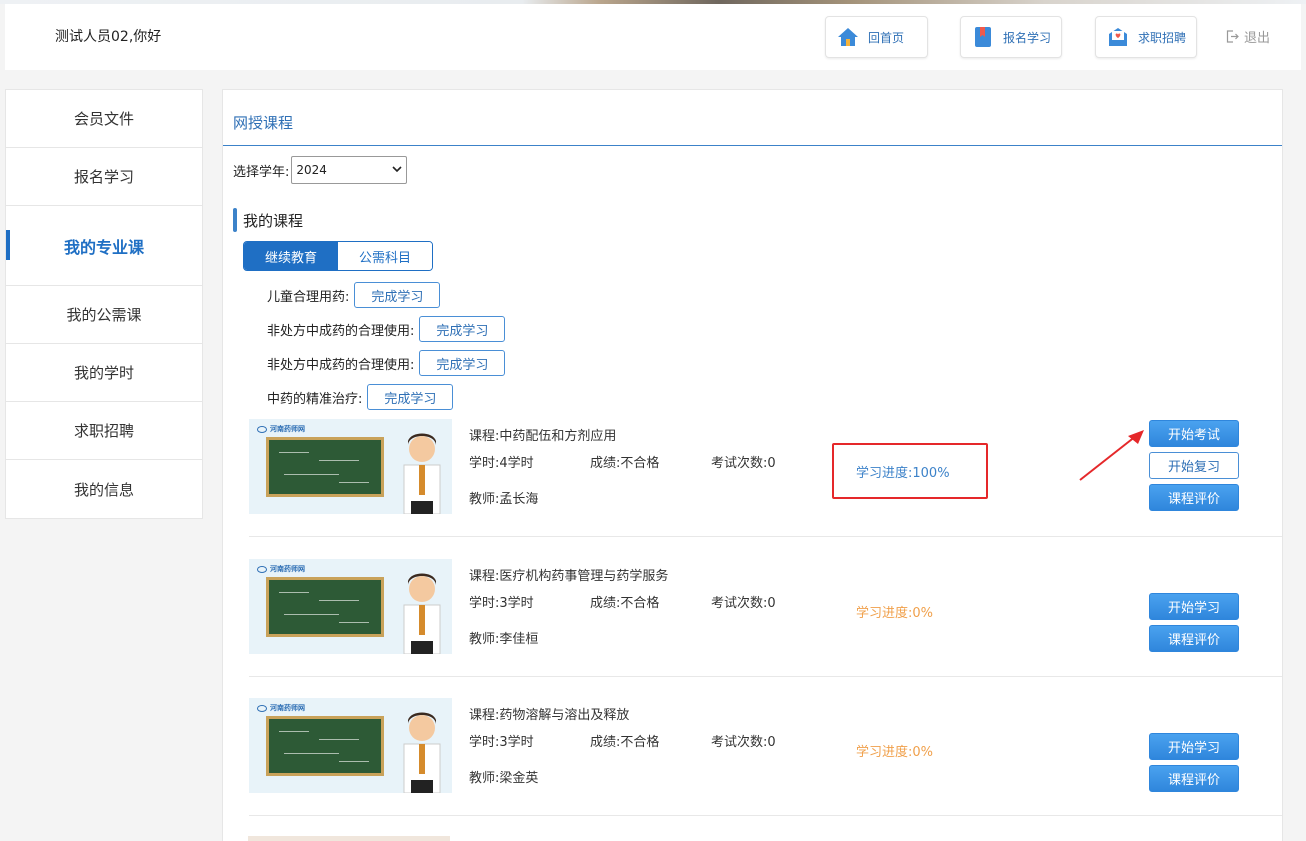 The height and width of the screenshot is (841, 1306). I want to click on sidebar-item-label: 报名学习, so click(103, 177).